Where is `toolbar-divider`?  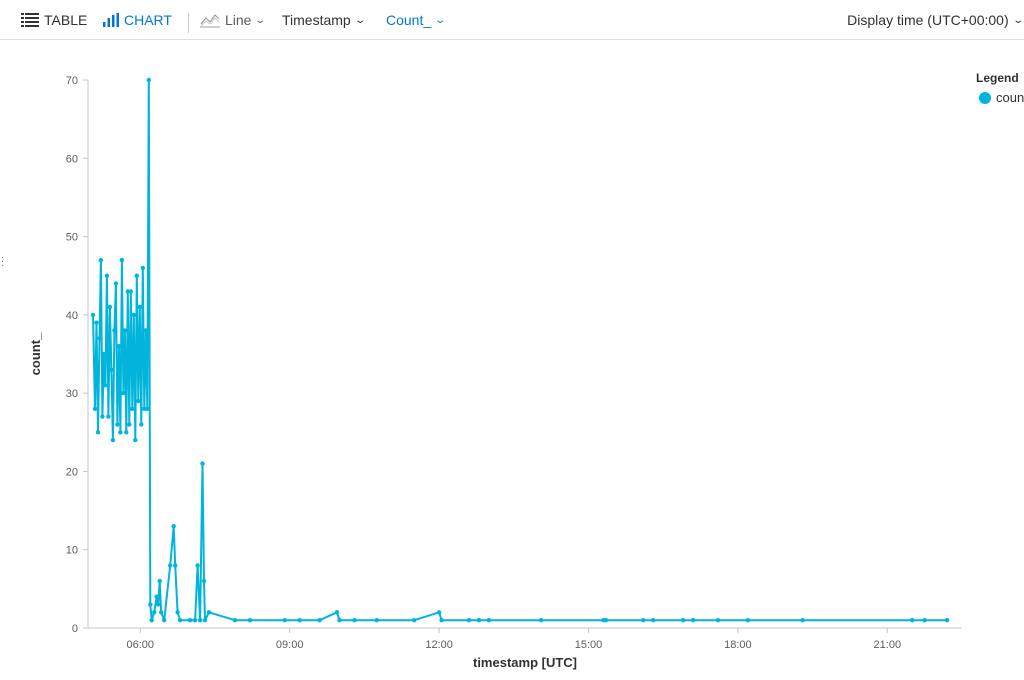
toolbar-divider is located at coordinates (188, 23).